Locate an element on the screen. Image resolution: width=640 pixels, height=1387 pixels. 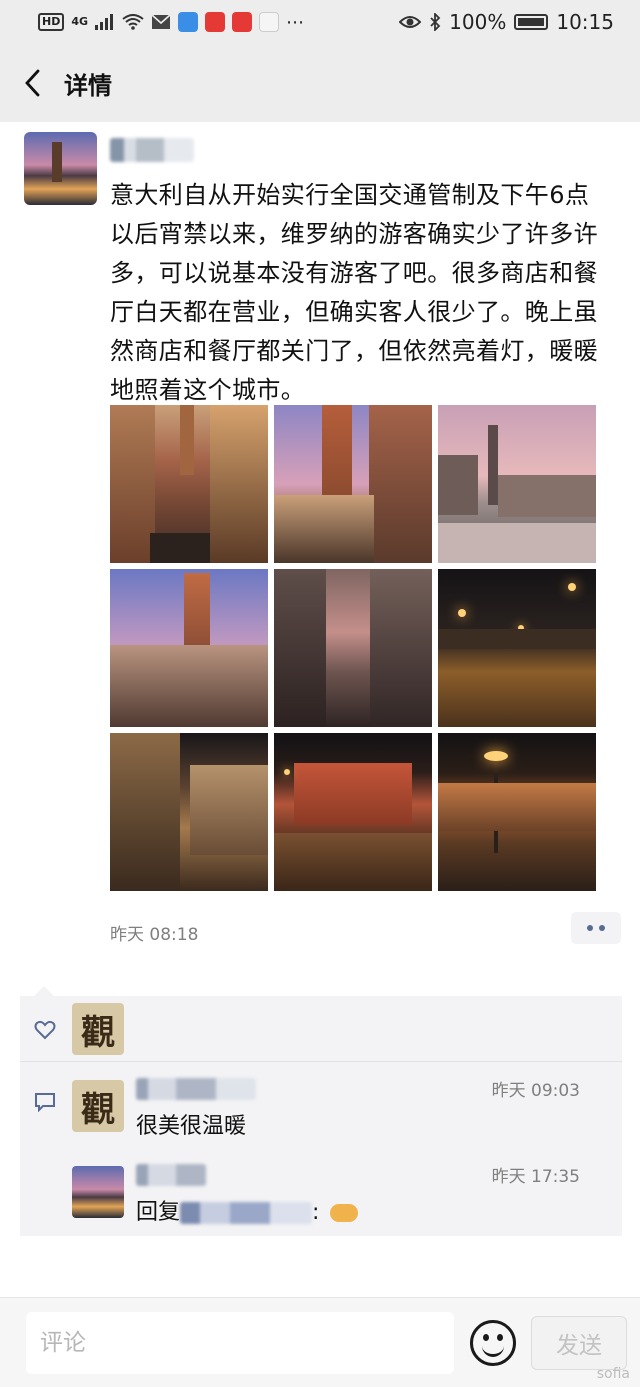
battery-percent: 100% is located at coordinates (478, 22).